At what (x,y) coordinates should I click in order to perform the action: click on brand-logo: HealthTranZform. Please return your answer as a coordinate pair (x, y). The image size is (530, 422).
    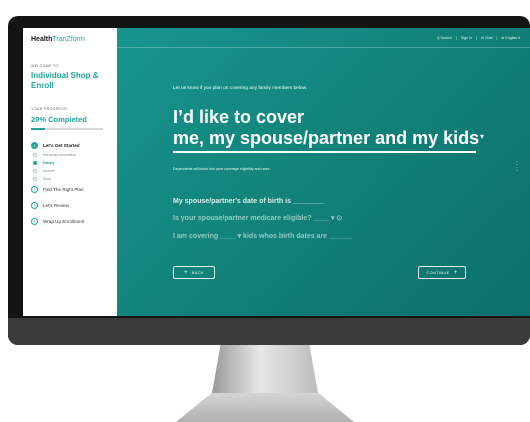
    Looking at the image, I should click on (58, 39).